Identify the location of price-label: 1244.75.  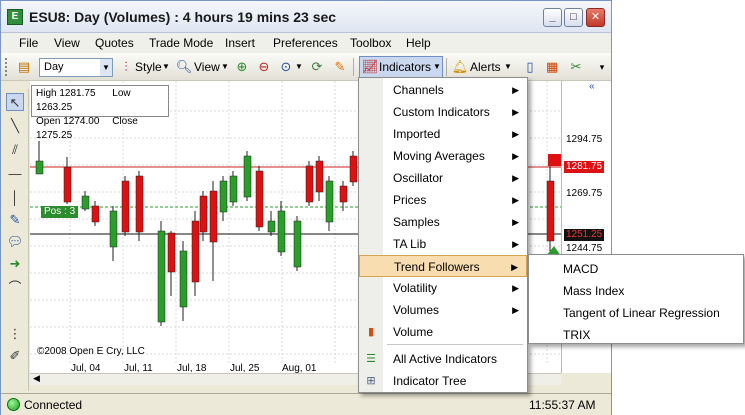
(584, 248).